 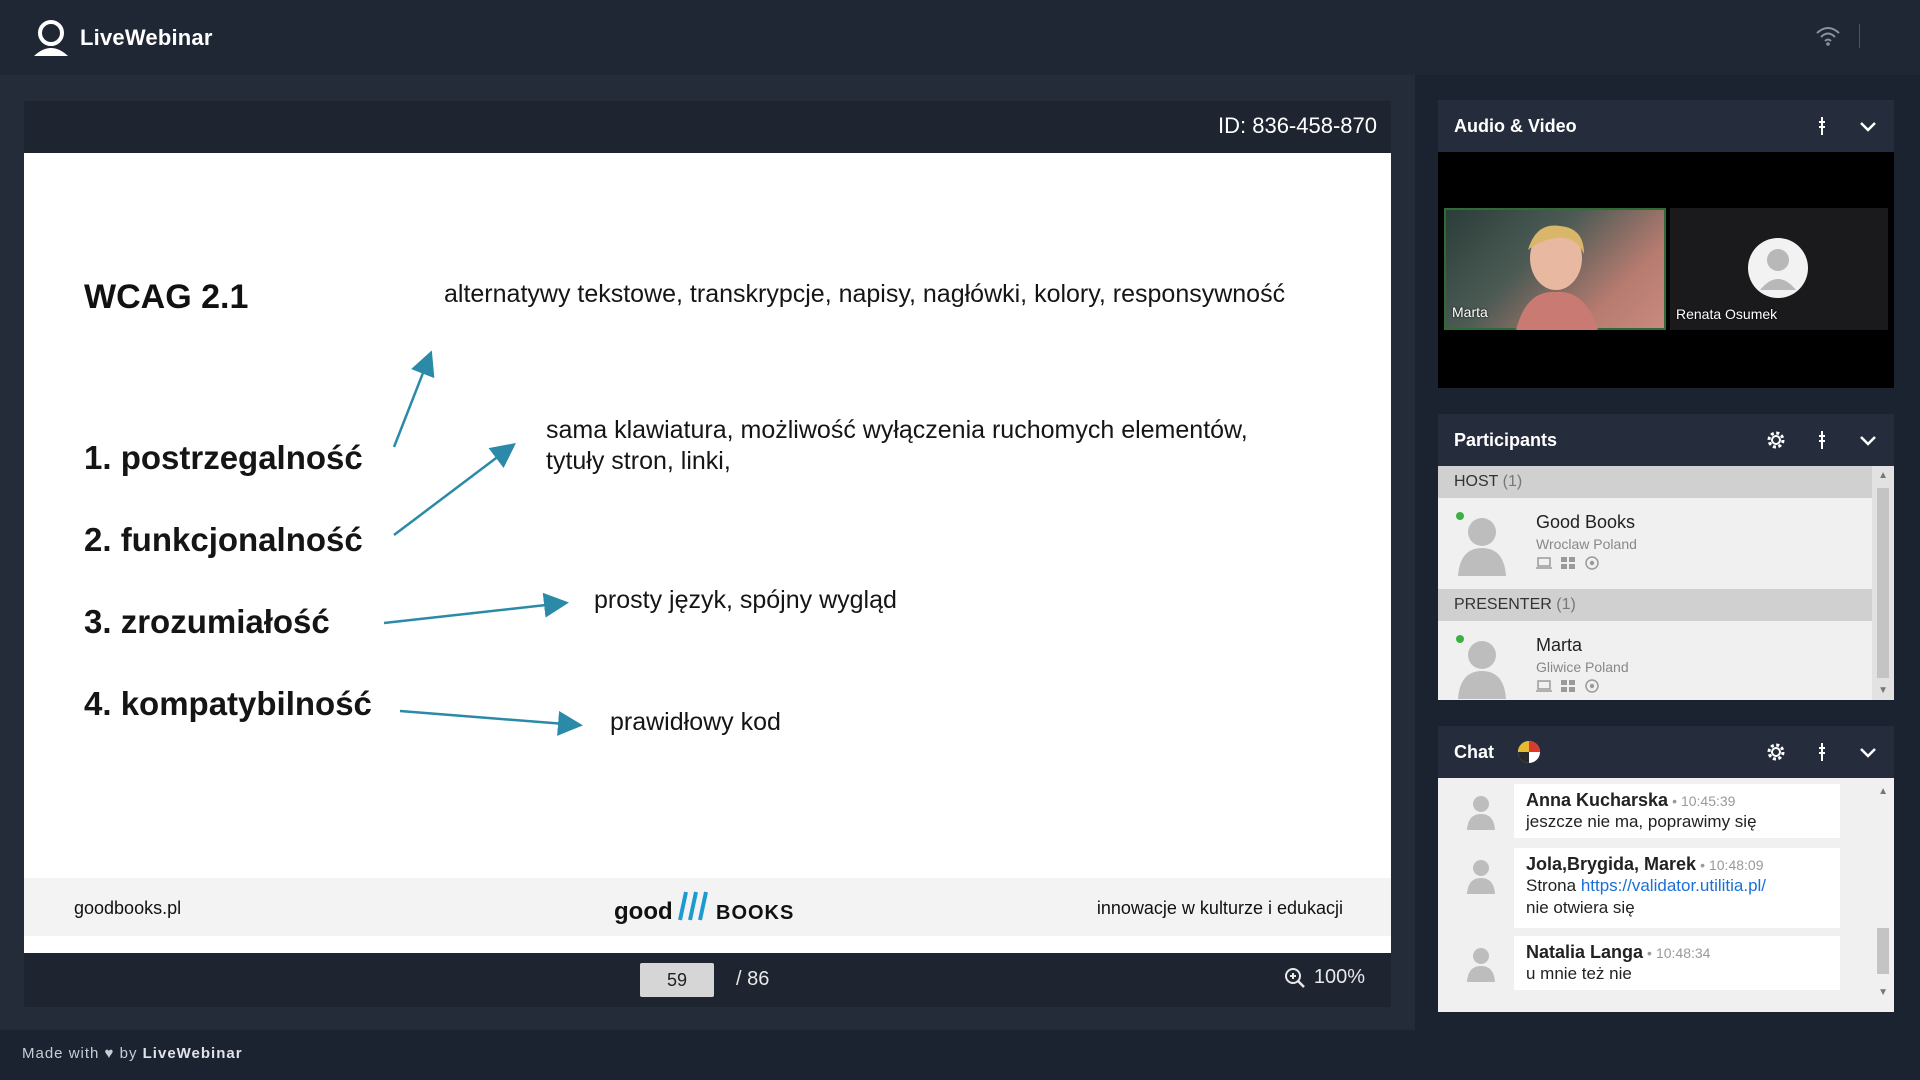 What do you see at coordinates (1297, 125) in the screenshot?
I see `meeting-id: ID: 836-458-870` at bounding box center [1297, 125].